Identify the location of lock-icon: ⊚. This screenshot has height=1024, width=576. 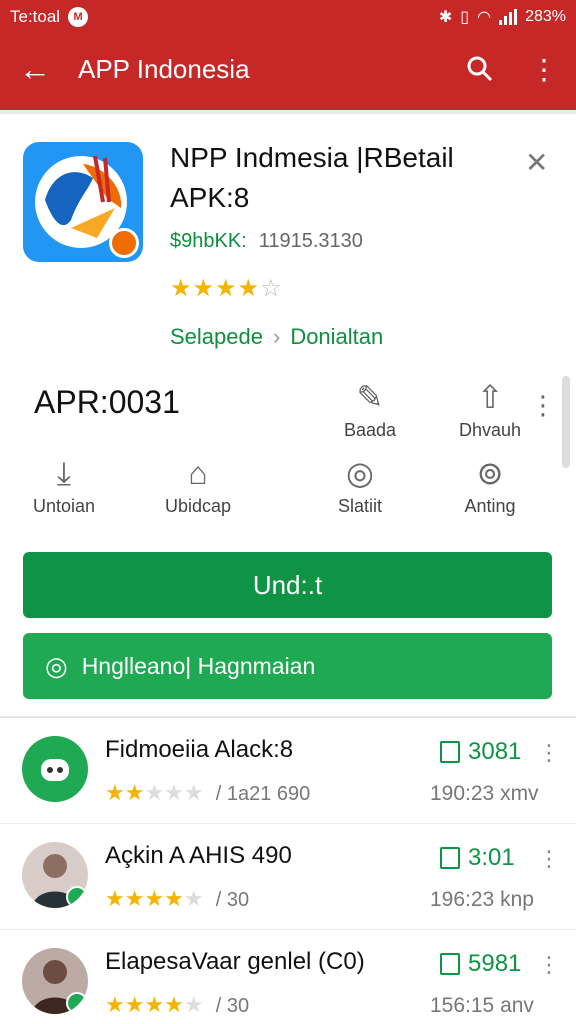
(490, 473).